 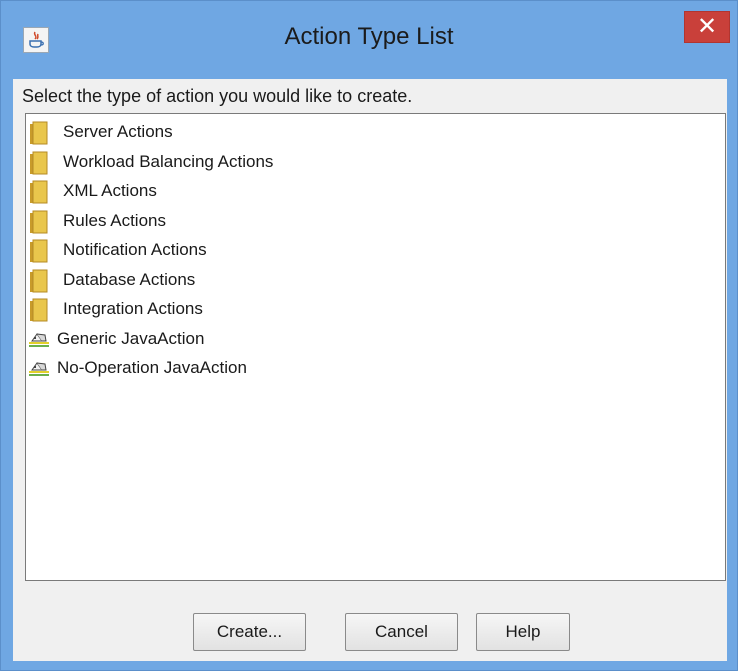 What do you see at coordinates (375, 251) in the screenshot?
I see `tree-item-notification-actions: Notification Actions` at bounding box center [375, 251].